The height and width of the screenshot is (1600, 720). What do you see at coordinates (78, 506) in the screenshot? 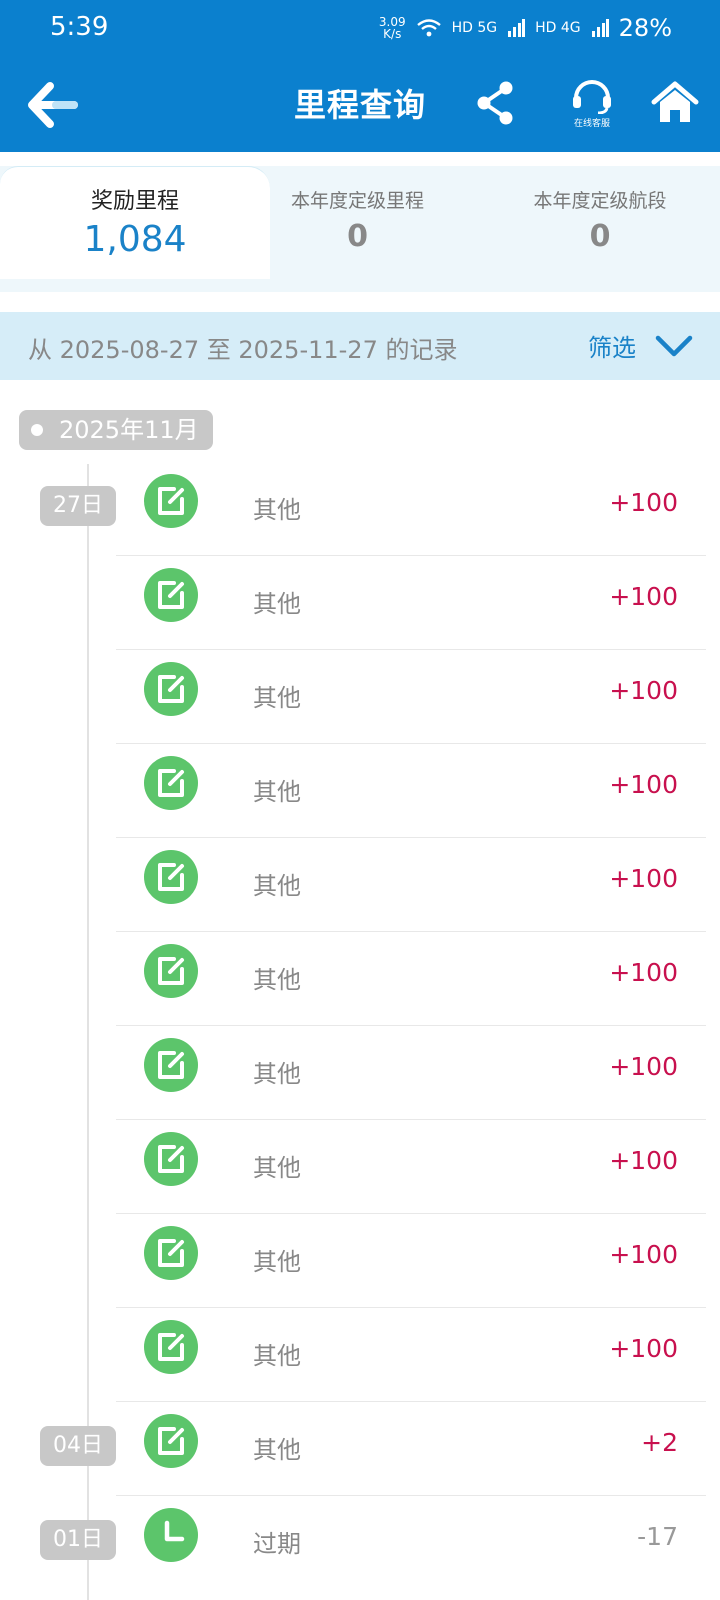
I see `day-badge: 27日` at bounding box center [78, 506].